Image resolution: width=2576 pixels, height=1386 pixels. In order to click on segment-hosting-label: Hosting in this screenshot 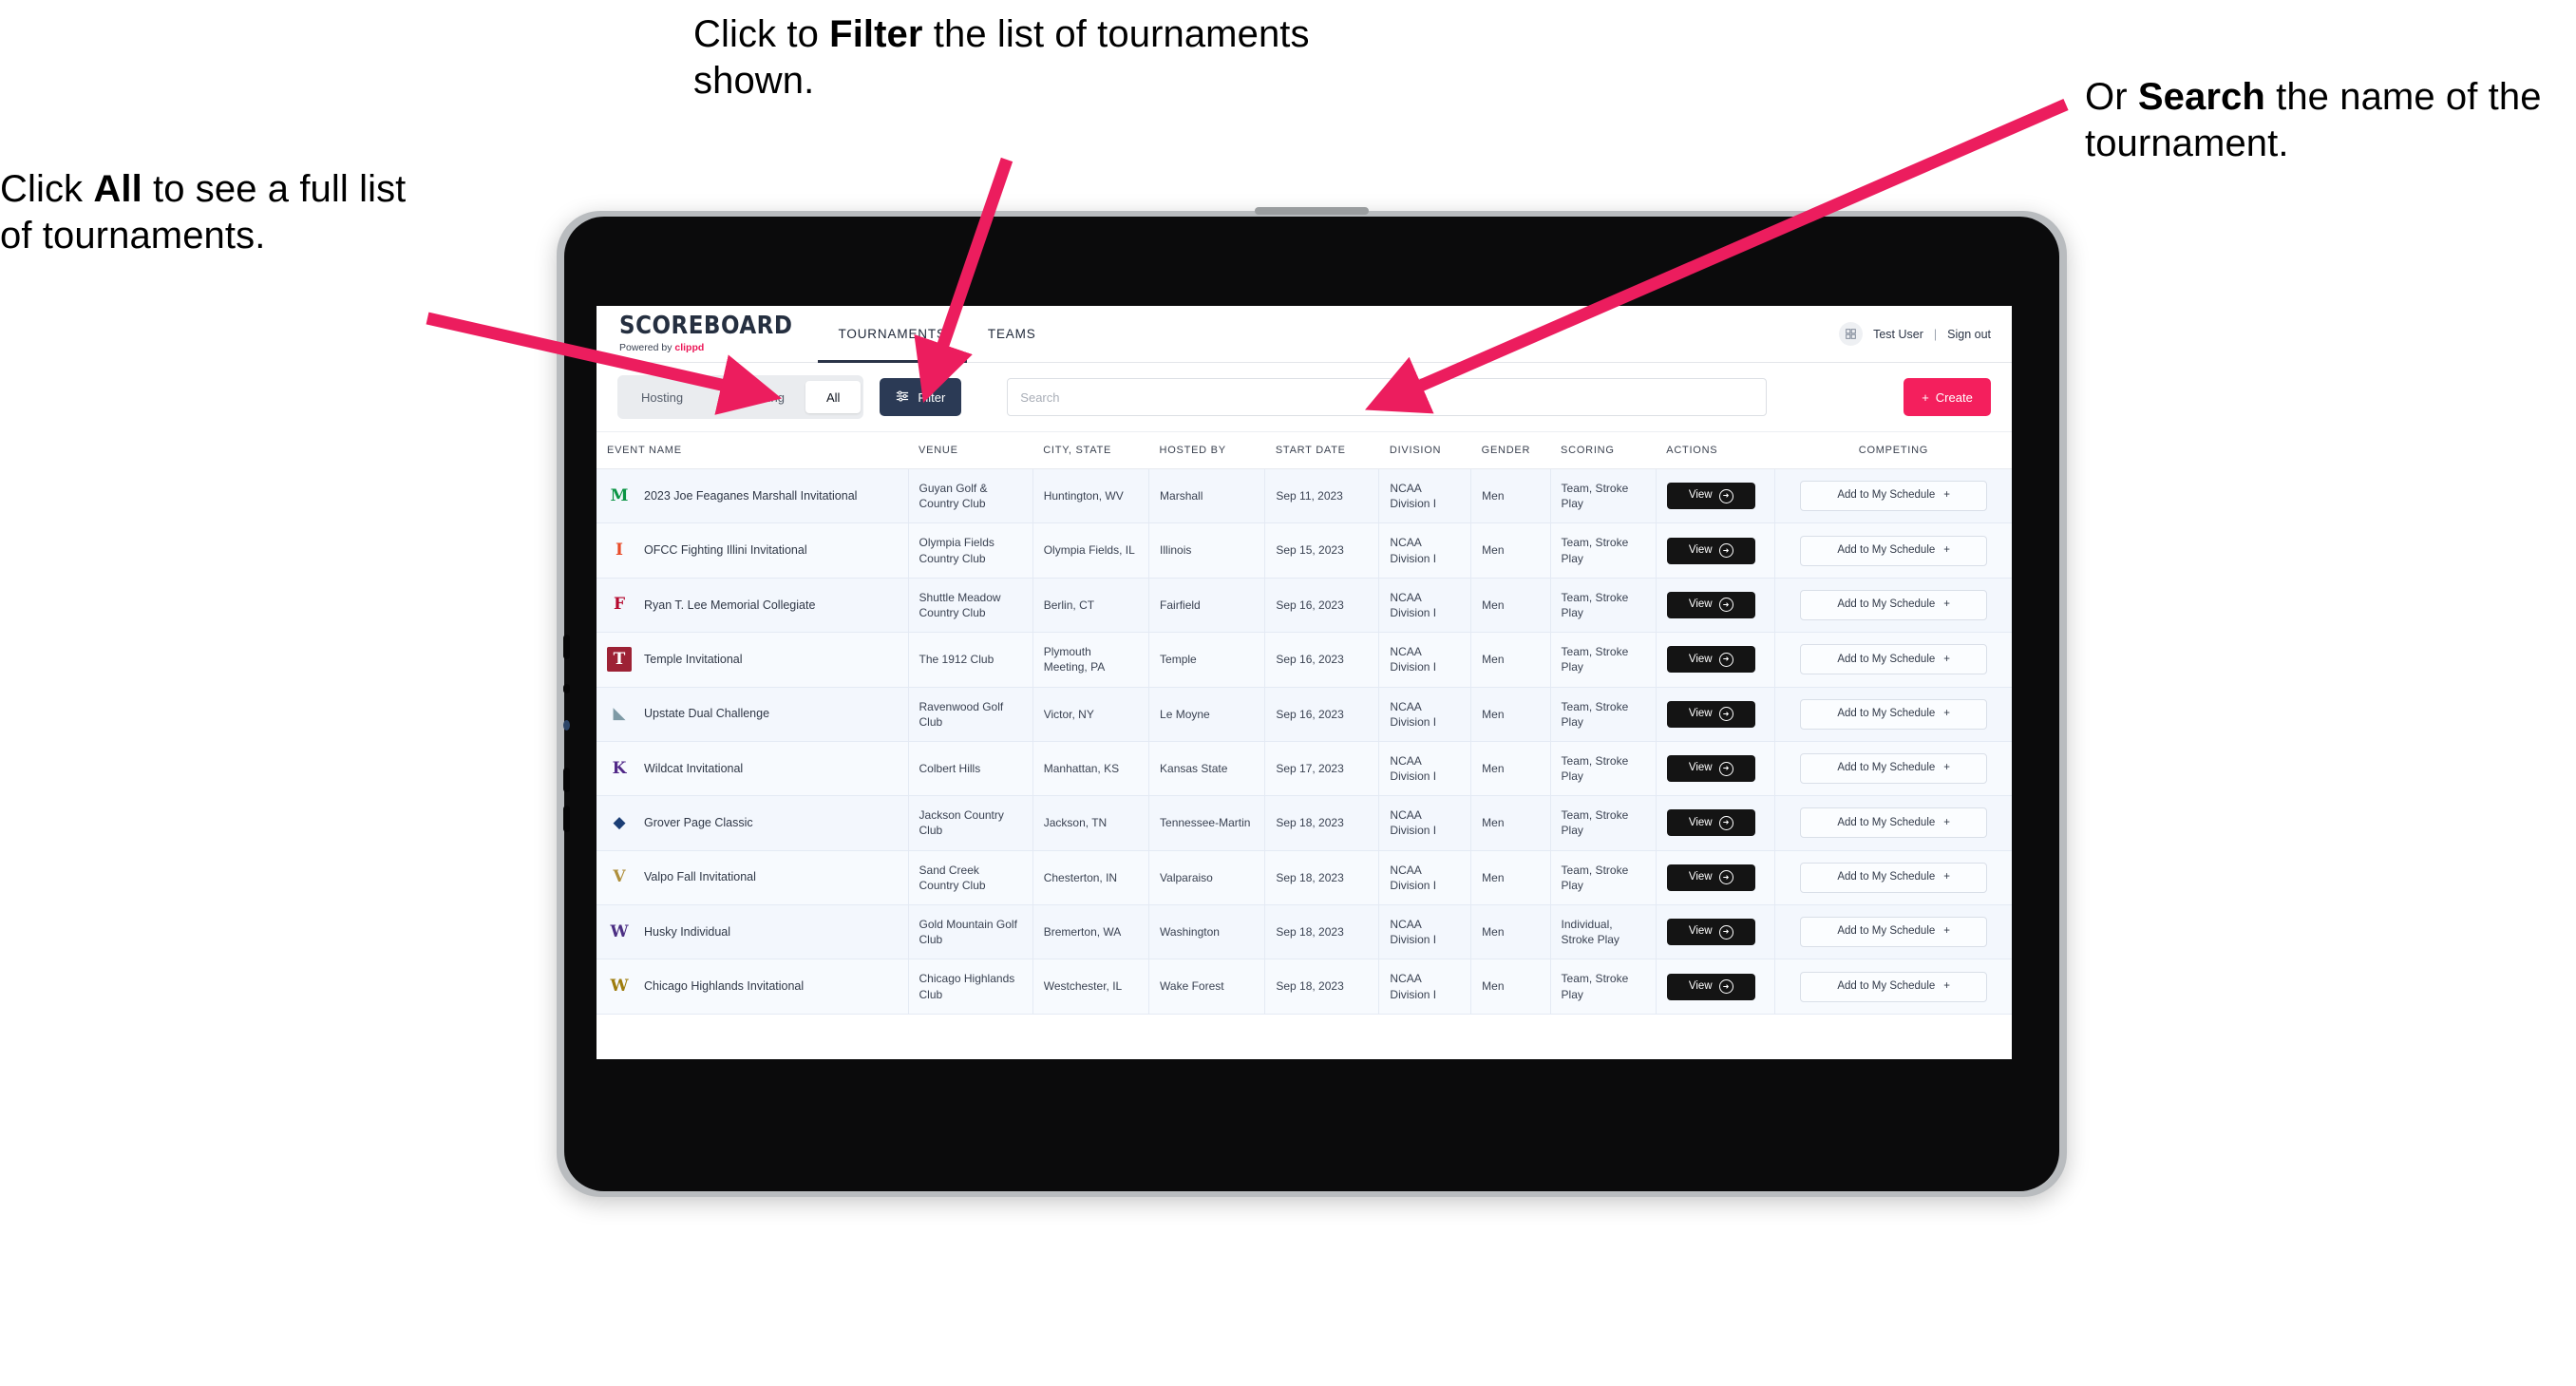, I will do `click(662, 397)`.